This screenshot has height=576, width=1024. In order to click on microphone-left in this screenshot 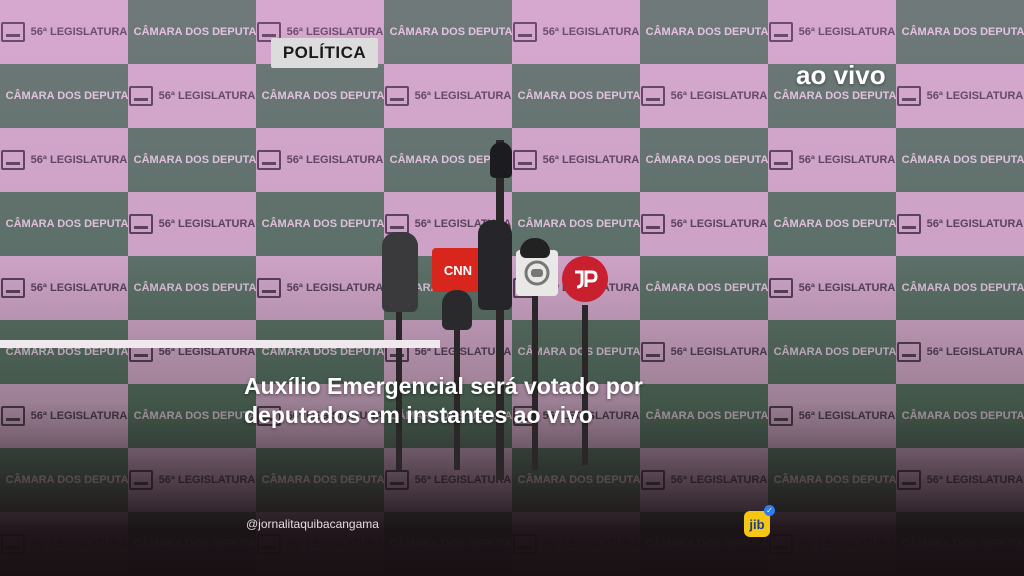, I will do `click(400, 272)`.